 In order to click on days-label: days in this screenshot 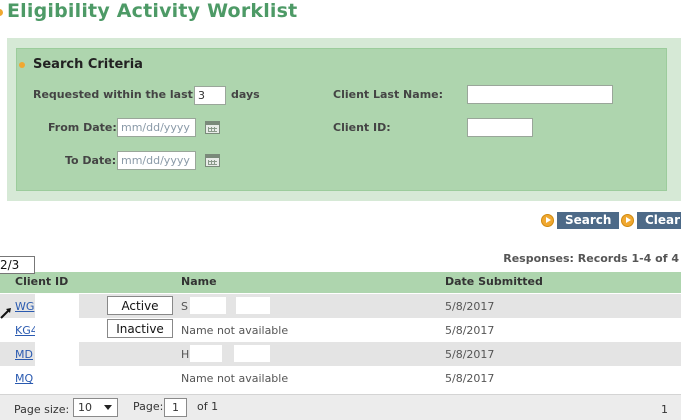, I will do `click(245, 94)`.